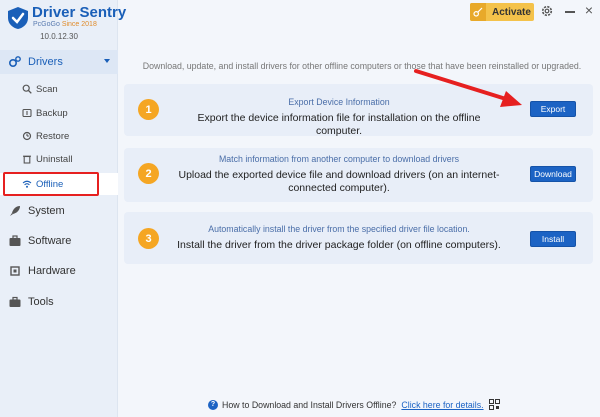 The width and height of the screenshot is (600, 417). I want to click on brand-since: Since 2018, so click(79, 24).